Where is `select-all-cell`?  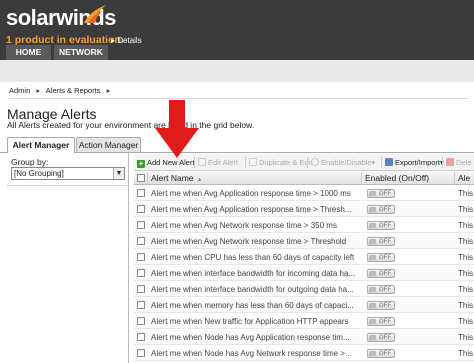 select-all-cell is located at coordinates (141, 178).